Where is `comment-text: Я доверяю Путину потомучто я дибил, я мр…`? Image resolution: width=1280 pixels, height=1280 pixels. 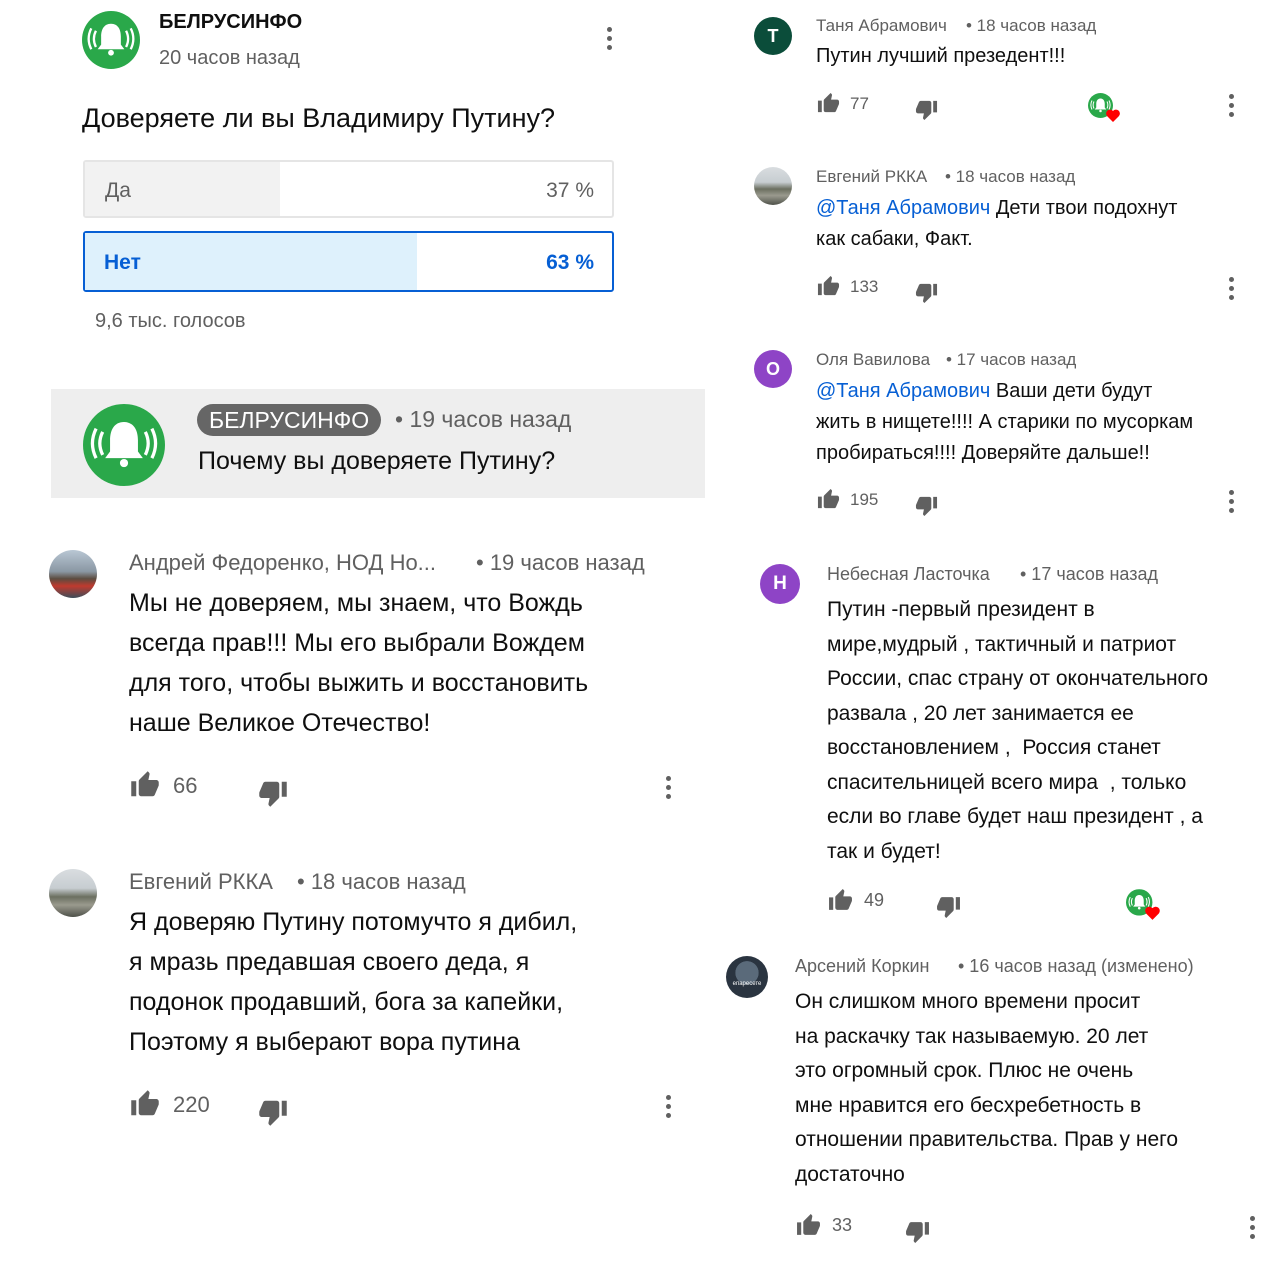
comment-text: Я доверяю Путину потомучто я дибил, я мр… is located at coordinates (353, 982).